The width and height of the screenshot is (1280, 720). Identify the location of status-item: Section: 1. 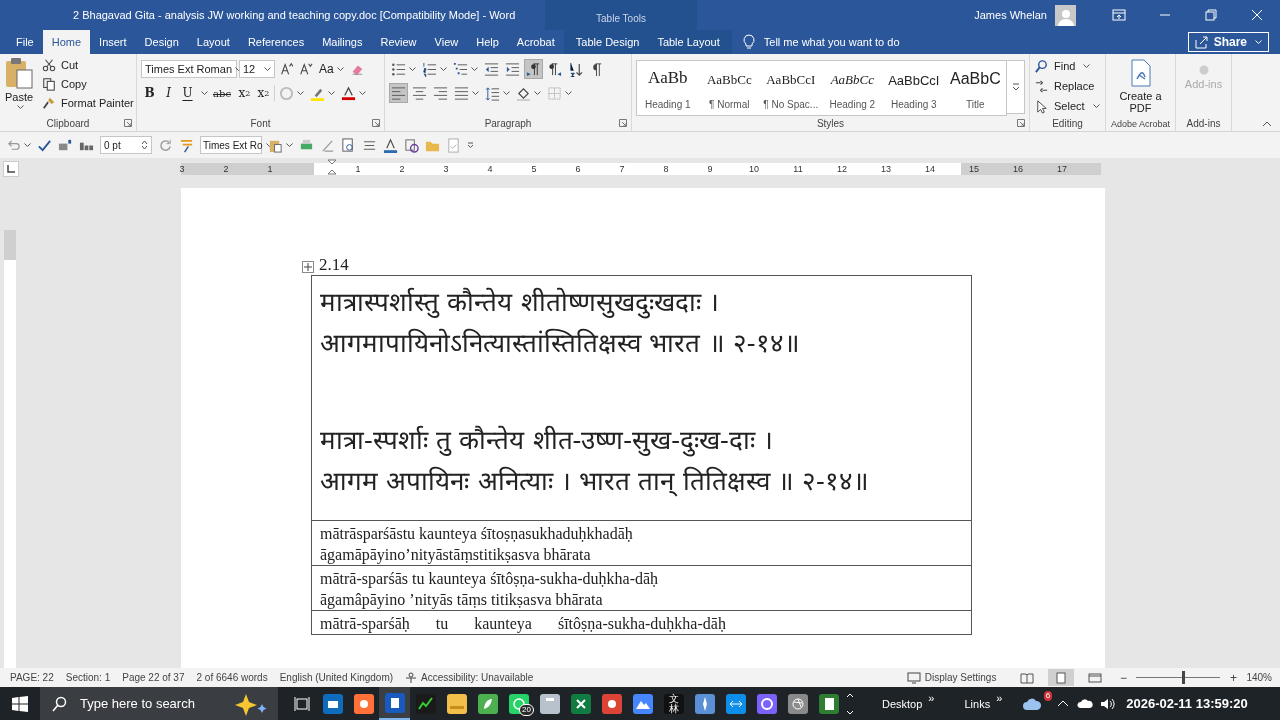
(88, 677).